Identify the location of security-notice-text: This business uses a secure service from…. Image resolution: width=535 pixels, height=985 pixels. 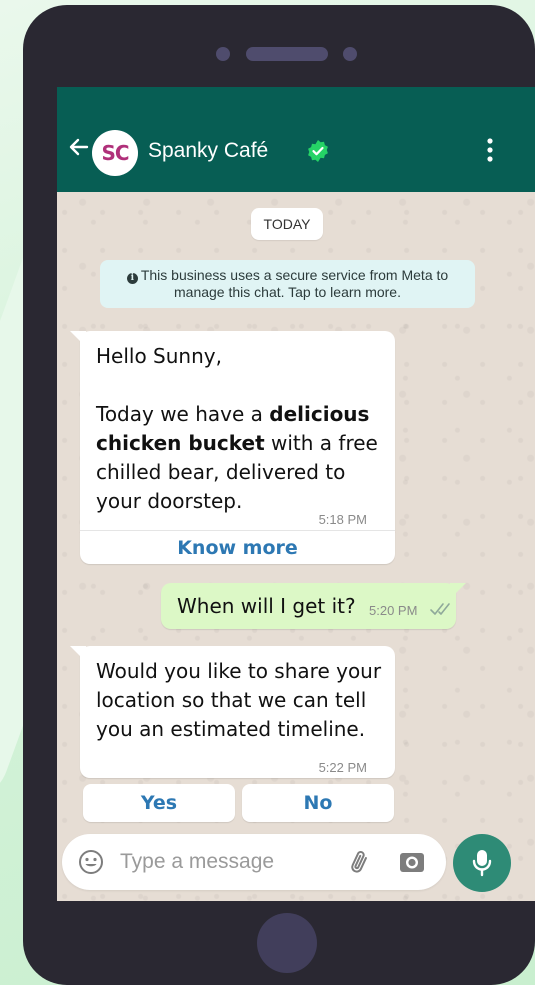
(294, 283).